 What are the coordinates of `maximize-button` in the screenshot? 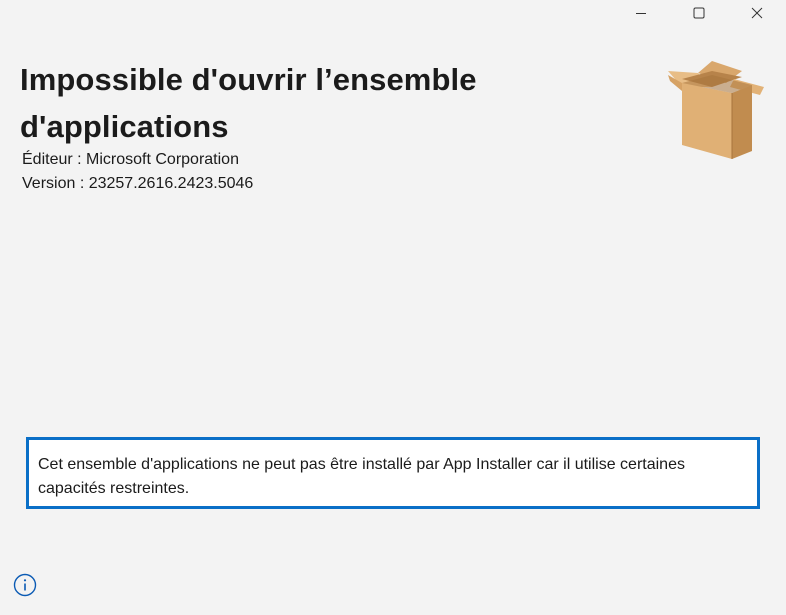 It's located at (699, 13).